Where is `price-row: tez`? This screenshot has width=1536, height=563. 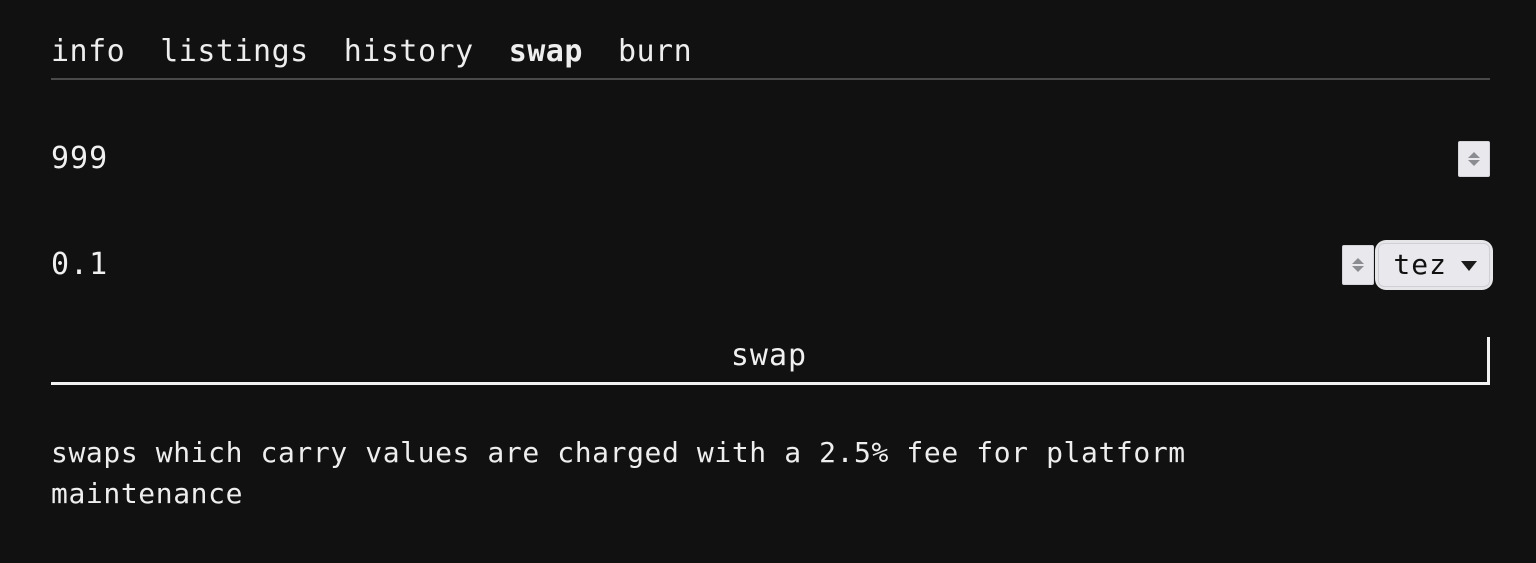
price-row: tez is located at coordinates (770, 265).